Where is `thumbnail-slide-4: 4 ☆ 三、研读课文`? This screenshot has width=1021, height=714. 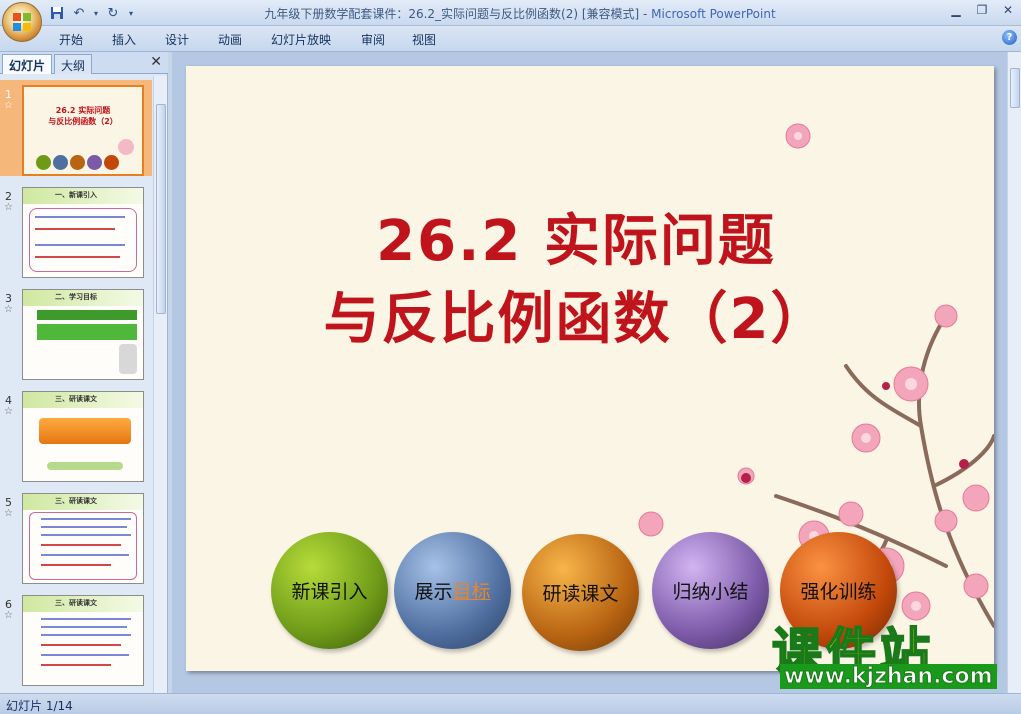 thumbnail-slide-4: 4 ☆ 三、研读课文 is located at coordinates (76, 434).